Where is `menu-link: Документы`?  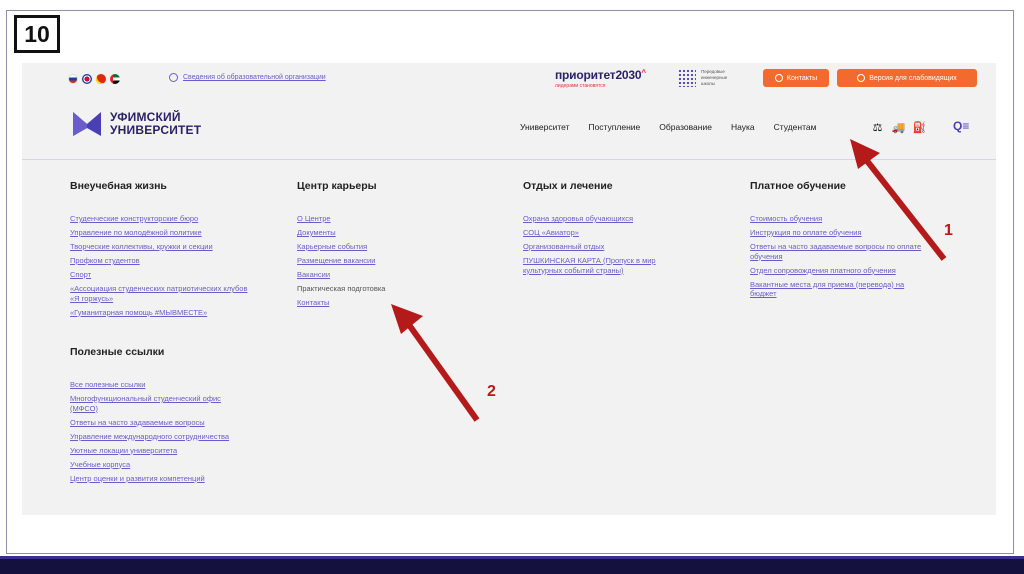 menu-link: Документы is located at coordinates (389, 233).